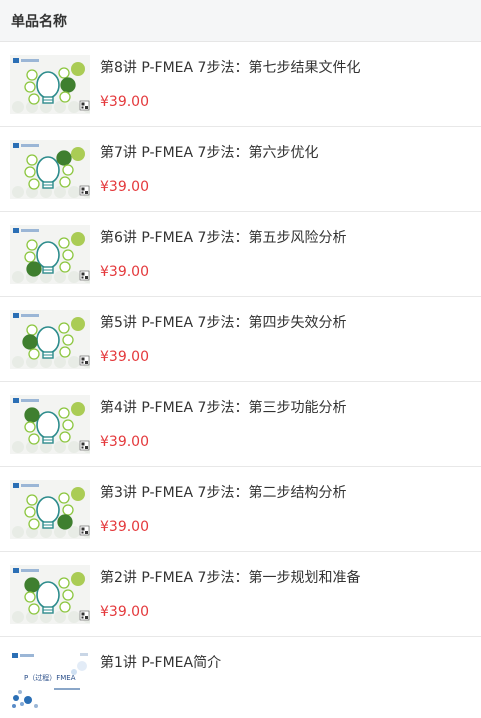 The height and width of the screenshot is (718, 481). I want to click on list-item: P（过程）FMEA 第1讲 P-FMEA简介, so click(240, 677).